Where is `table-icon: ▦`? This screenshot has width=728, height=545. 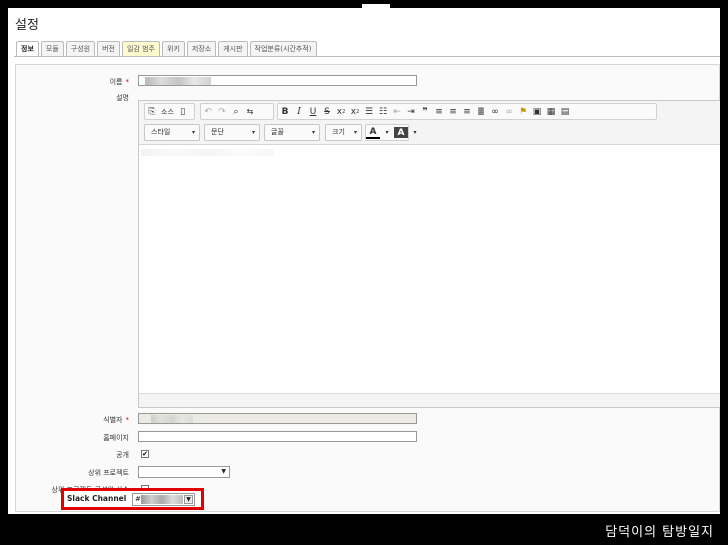 table-icon: ▦ is located at coordinates (551, 111).